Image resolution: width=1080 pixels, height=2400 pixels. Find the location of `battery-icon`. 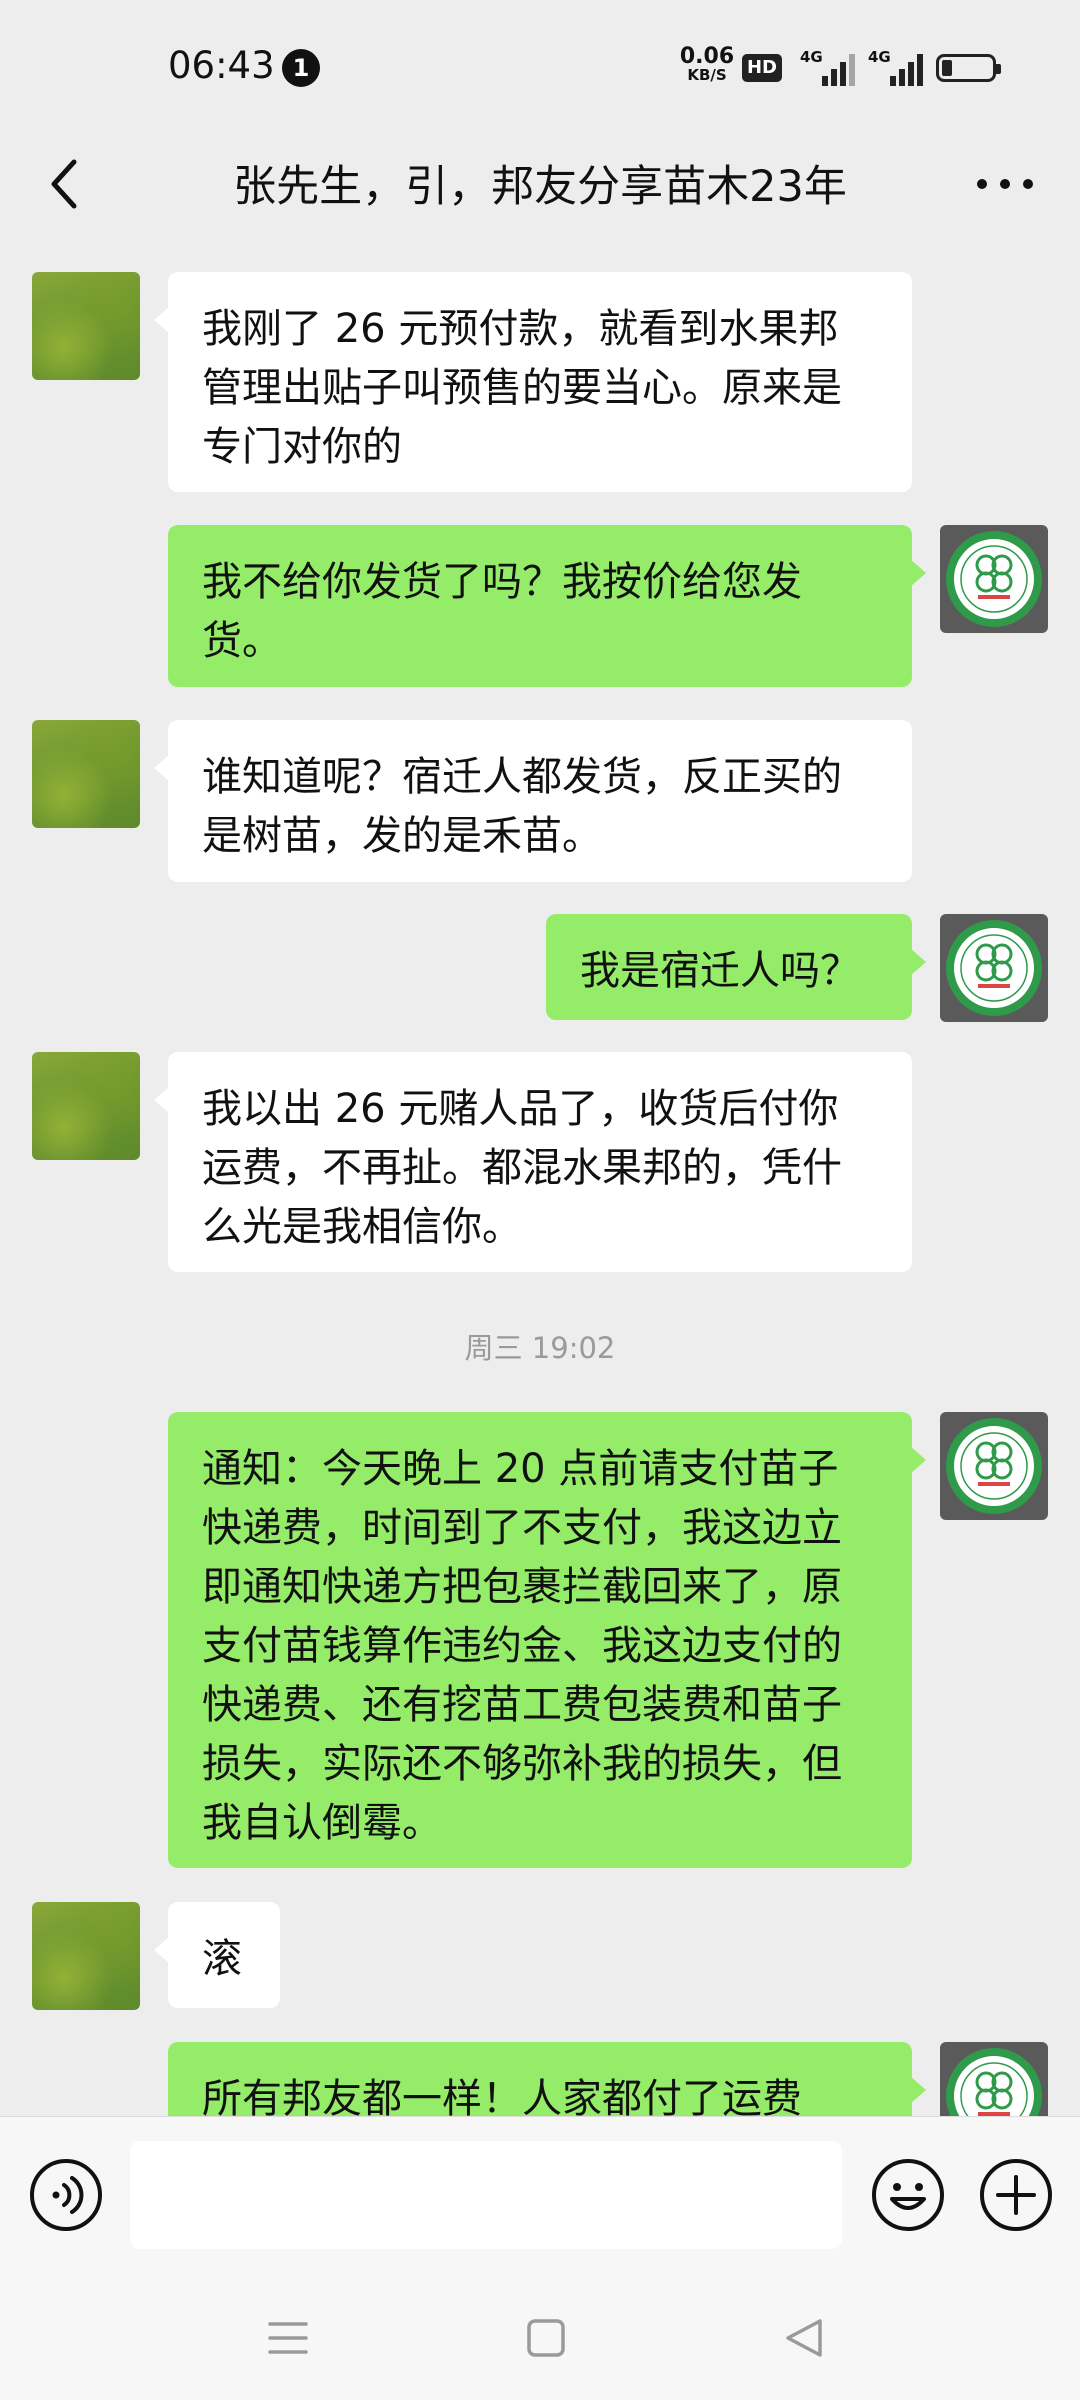

battery-icon is located at coordinates (968, 68).